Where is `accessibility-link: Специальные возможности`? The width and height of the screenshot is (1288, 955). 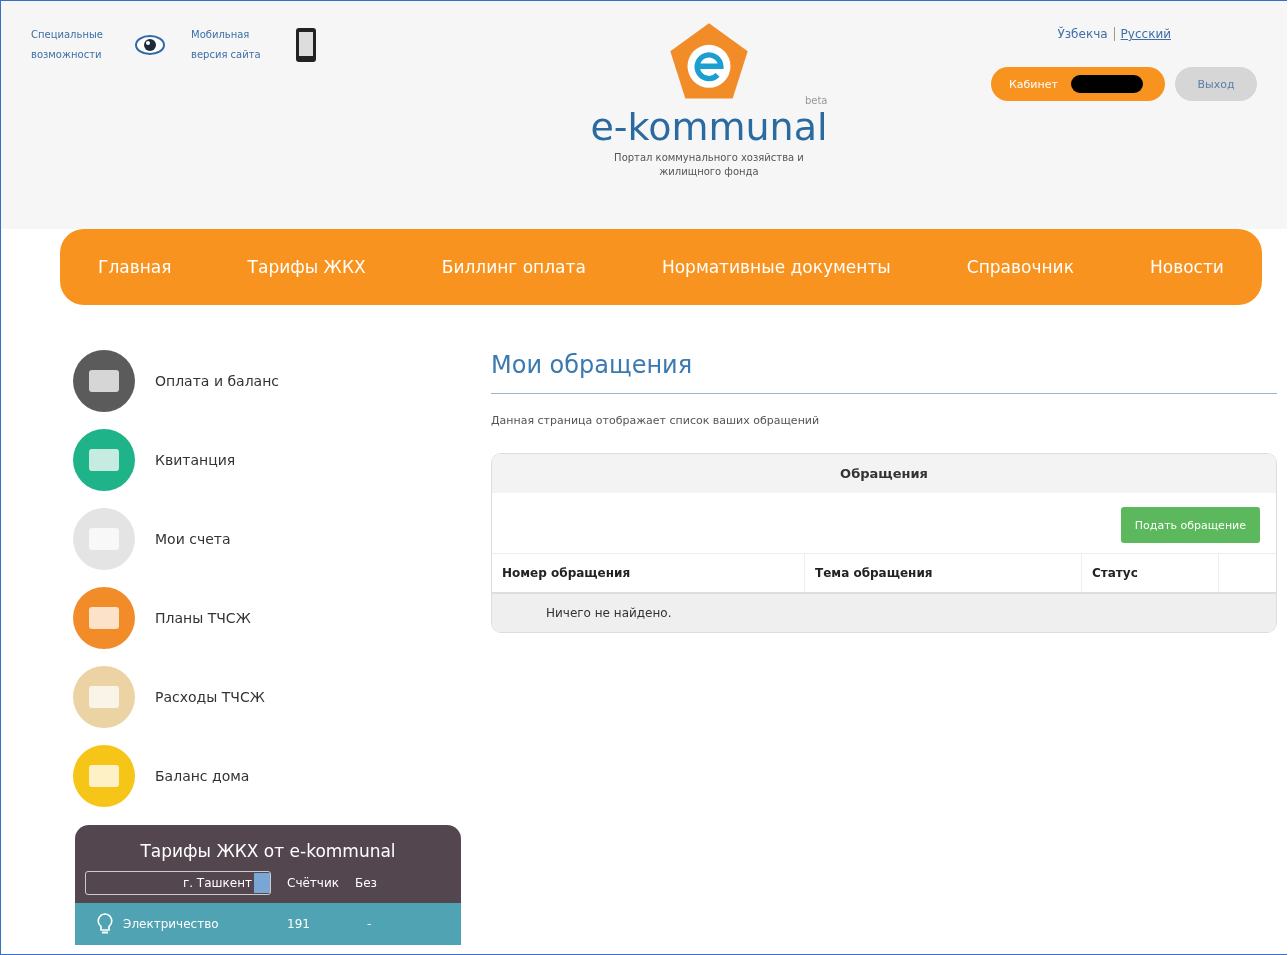 accessibility-link: Специальные возможности is located at coordinates (77, 45).